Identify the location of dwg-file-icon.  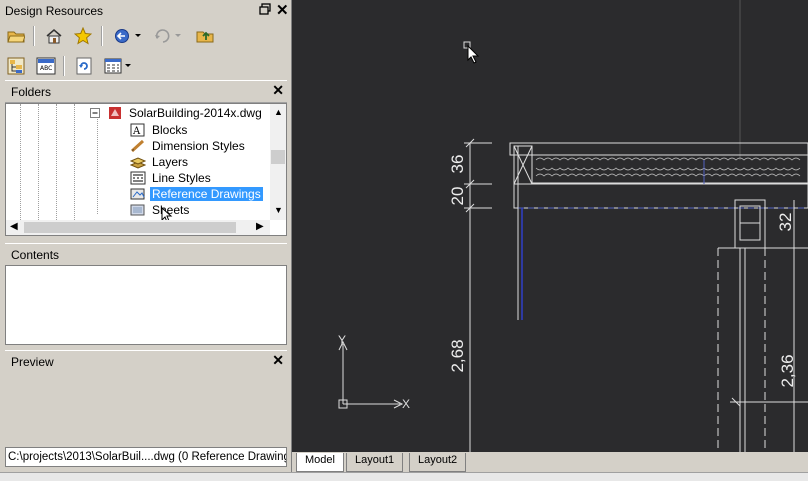
(115, 113).